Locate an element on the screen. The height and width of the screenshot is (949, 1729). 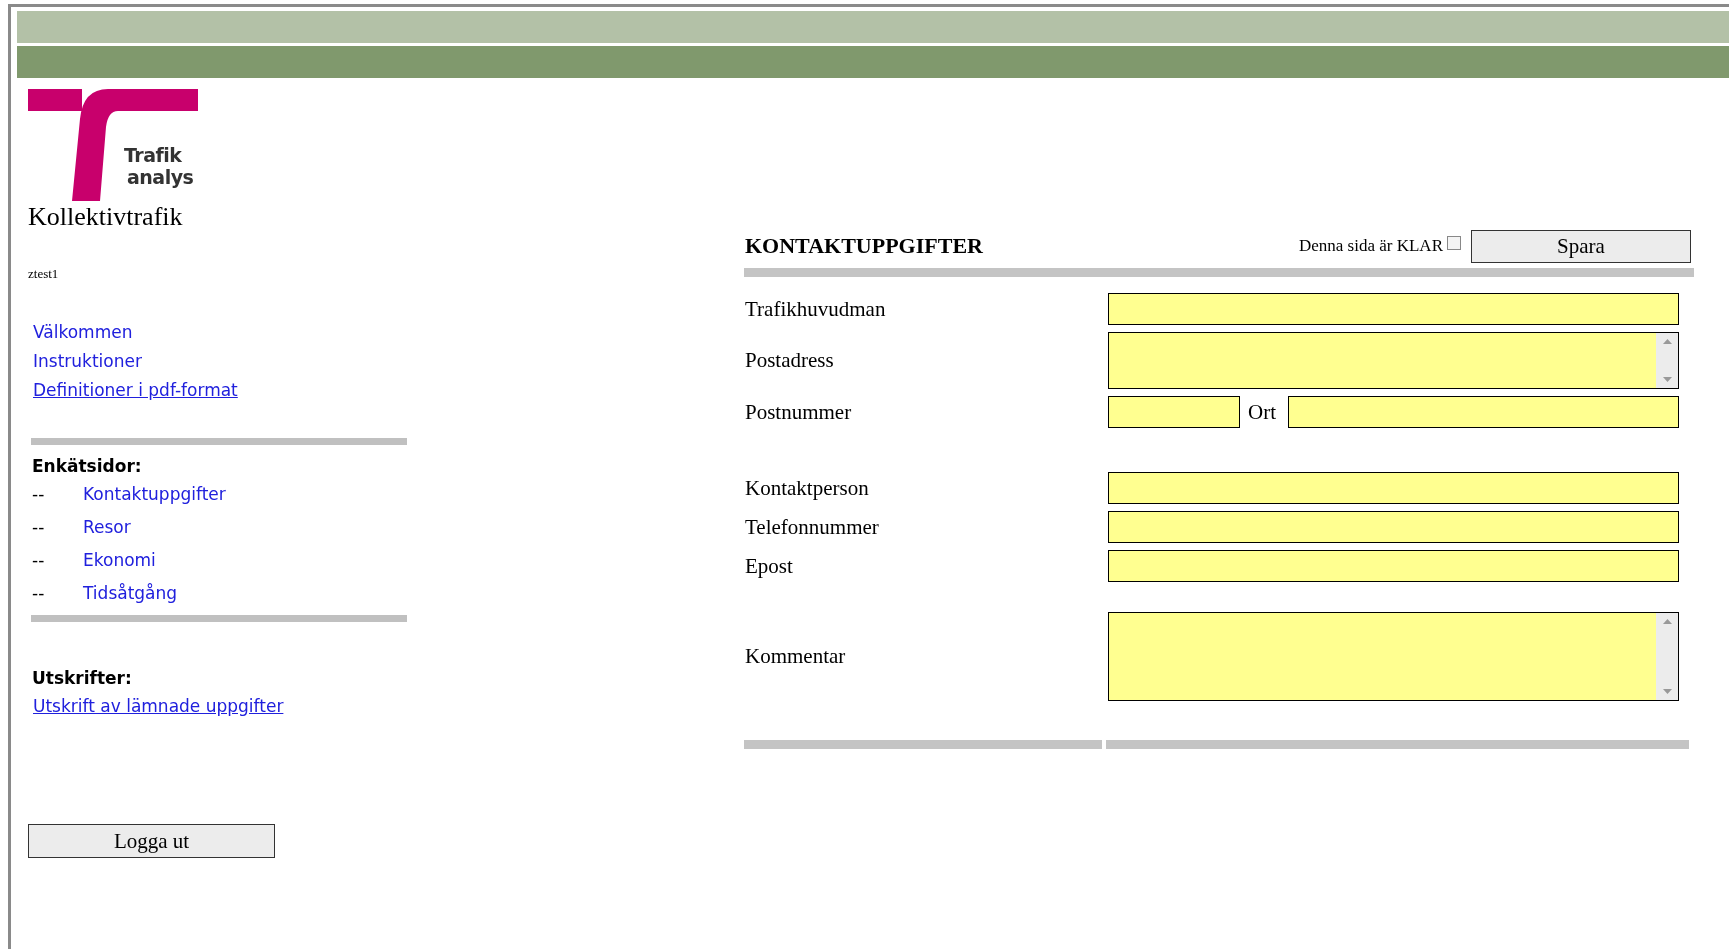
logout-button: Logga ut is located at coordinates (151, 841).